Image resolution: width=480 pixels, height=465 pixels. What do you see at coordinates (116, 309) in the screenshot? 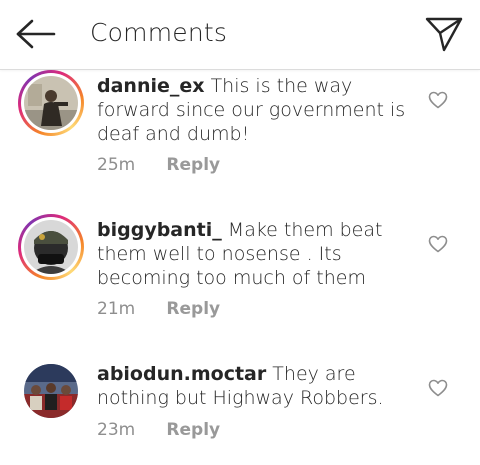
I see `comment-timestamp: 21m` at bounding box center [116, 309].